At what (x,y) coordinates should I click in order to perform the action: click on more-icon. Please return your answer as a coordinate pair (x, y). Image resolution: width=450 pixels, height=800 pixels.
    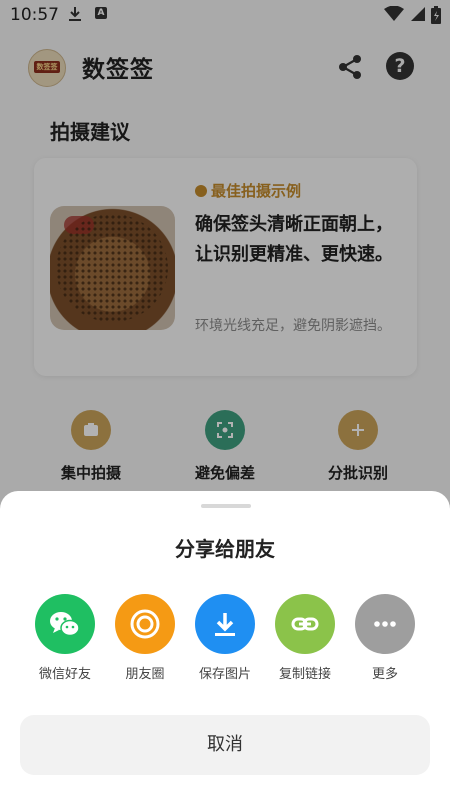
    Looking at the image, I should click on (385, 624).